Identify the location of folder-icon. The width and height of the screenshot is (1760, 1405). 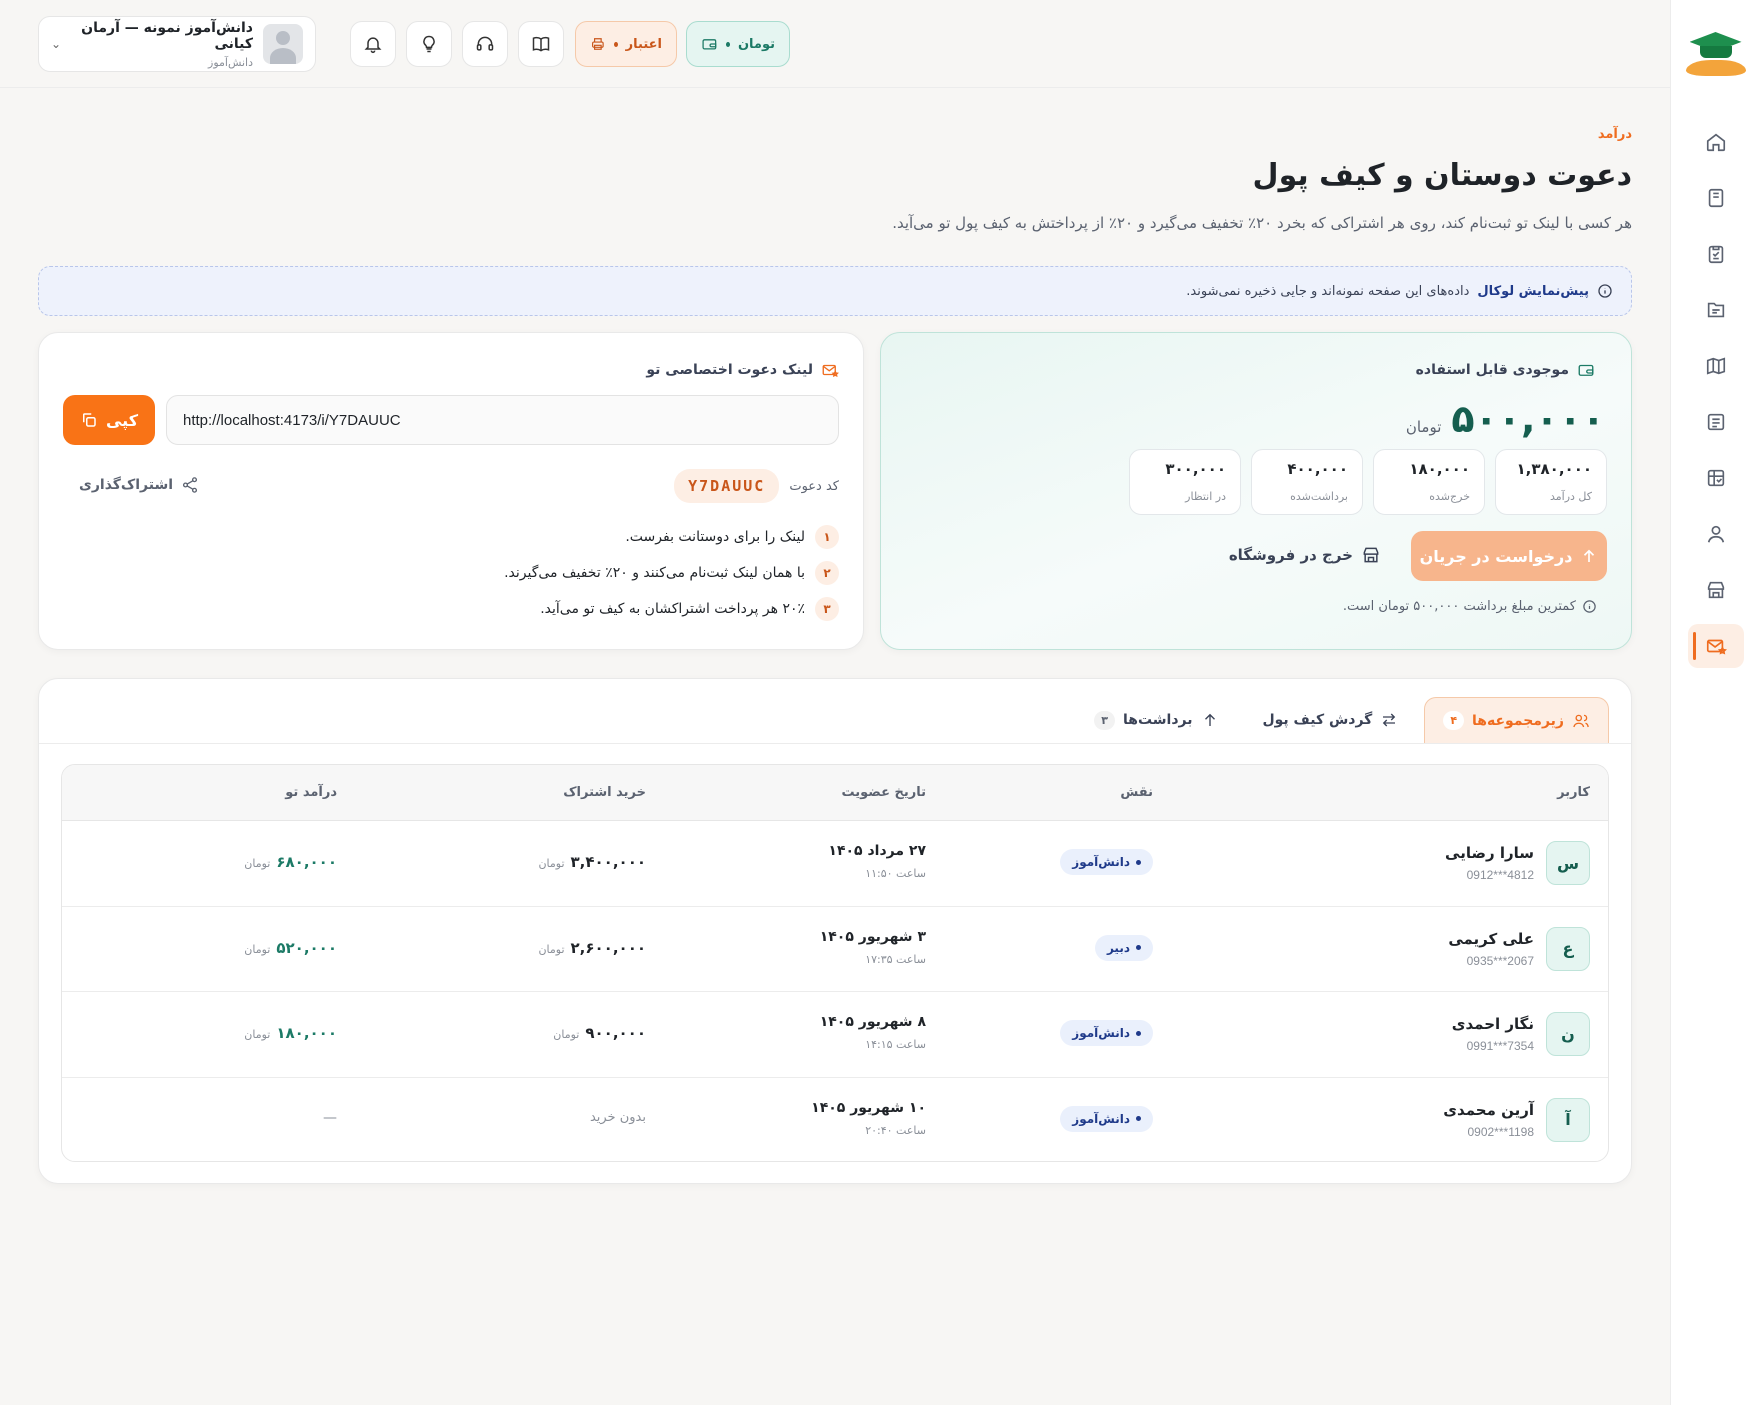
(1715, 310).